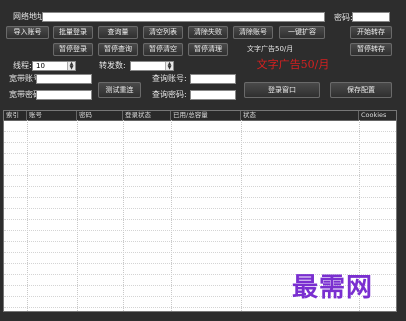  Describe the element at coordinates (73, 32) in the screenshot. I see `batch-login-button: 批量登录` at that location.